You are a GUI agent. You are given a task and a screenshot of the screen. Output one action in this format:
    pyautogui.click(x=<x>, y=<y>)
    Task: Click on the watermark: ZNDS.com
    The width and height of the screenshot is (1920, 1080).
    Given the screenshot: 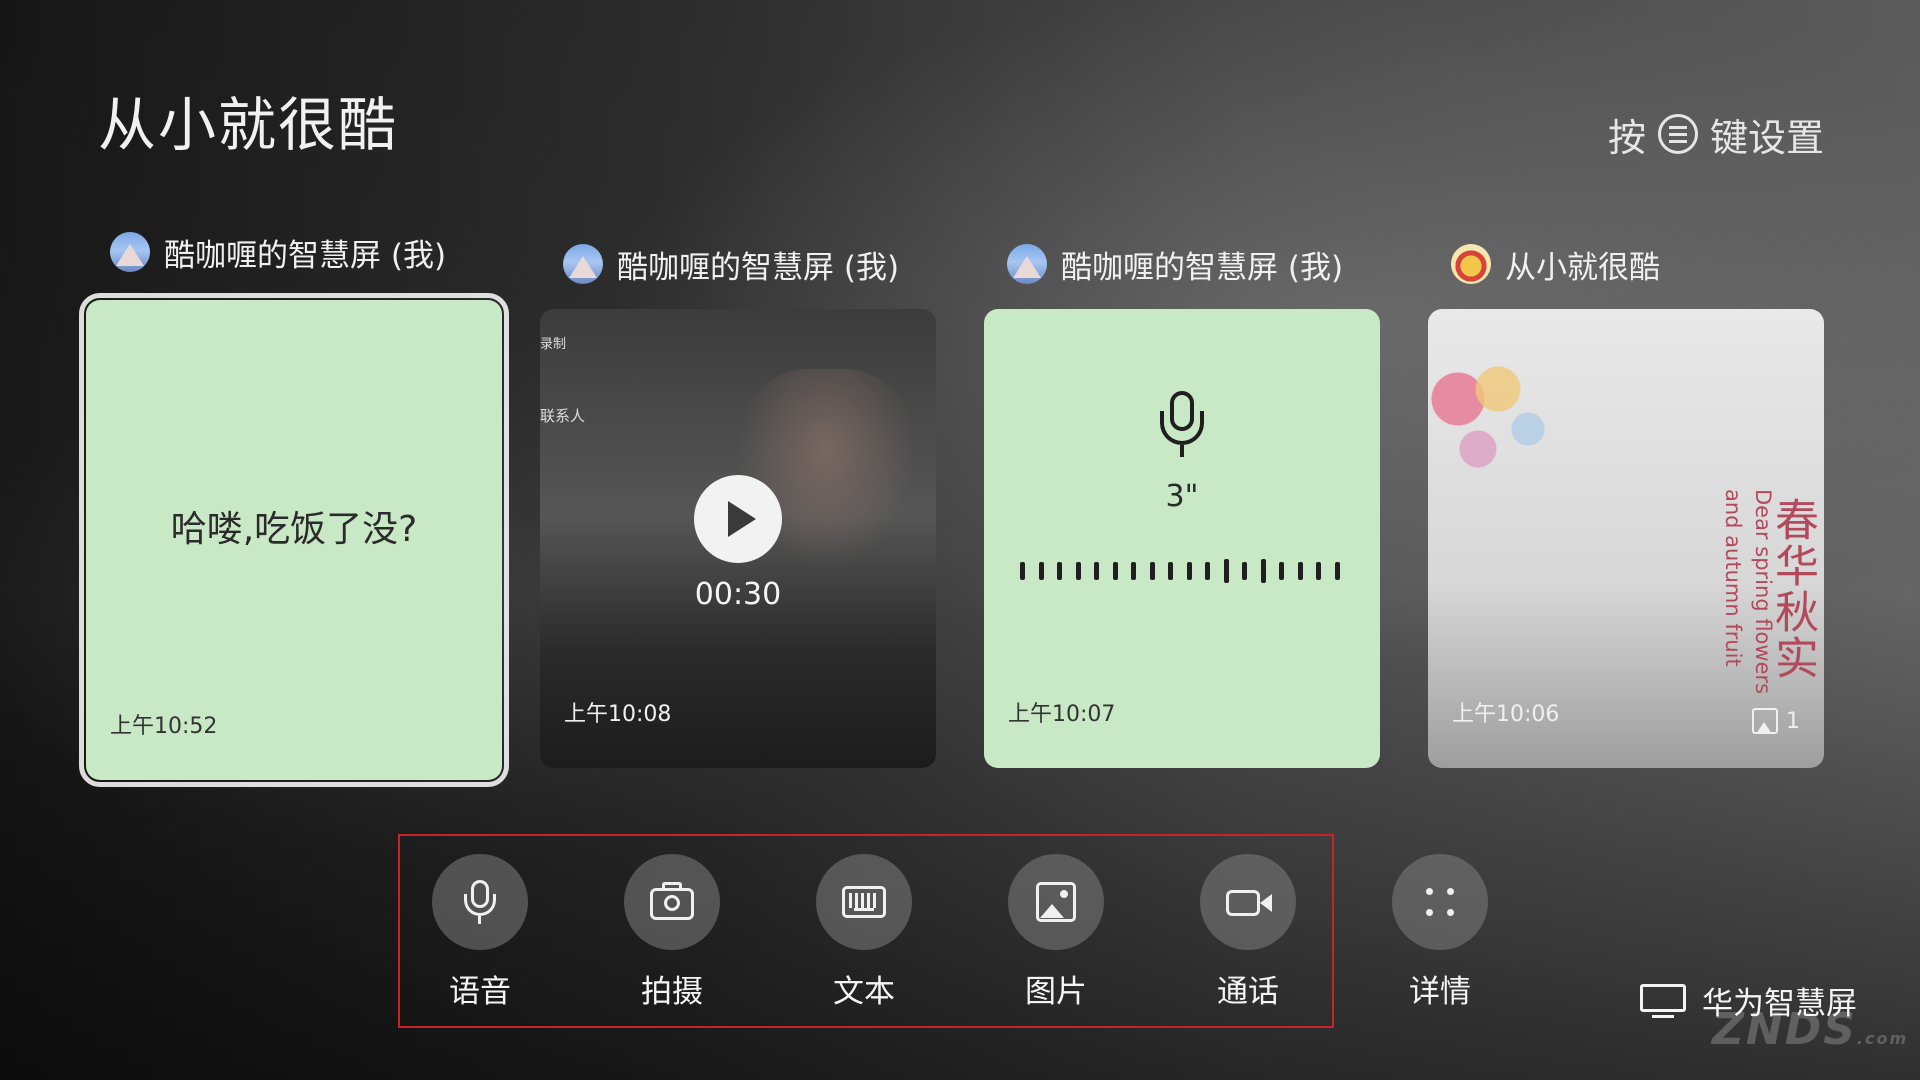 What is the action you would take?
    pyautogui.click(x=1810, y=1029)
    